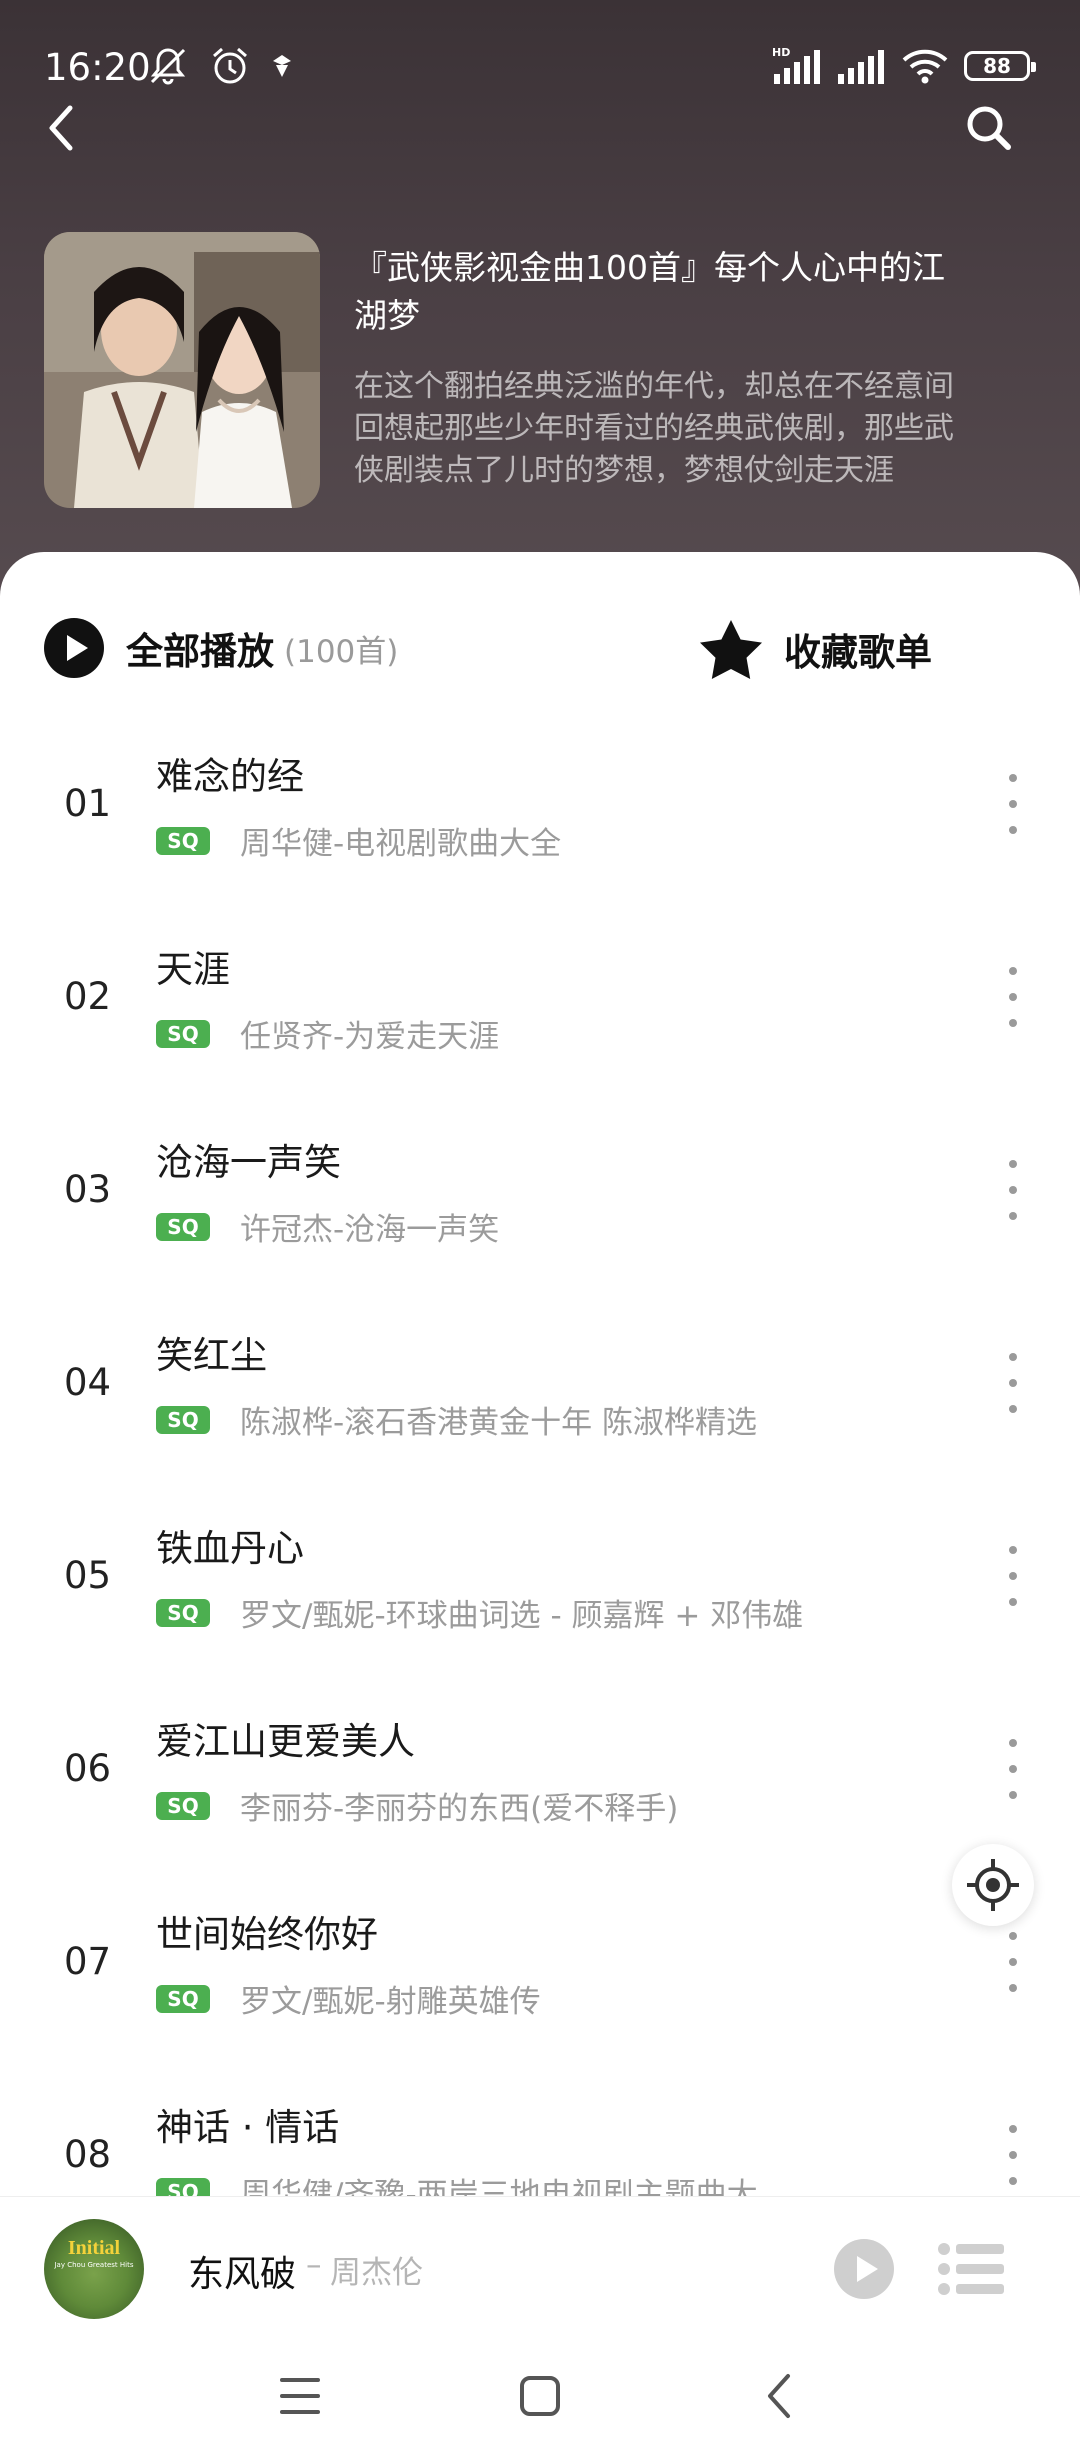 The width and height of the screenshot is (1080, 2460). Describe the element at coordinates (540, 1393) in the screenshot. I see `song-row: 04 笑红尘 SQ 陈淑桦-滚石香港黄金十年 陈淑桦精选` at that location.